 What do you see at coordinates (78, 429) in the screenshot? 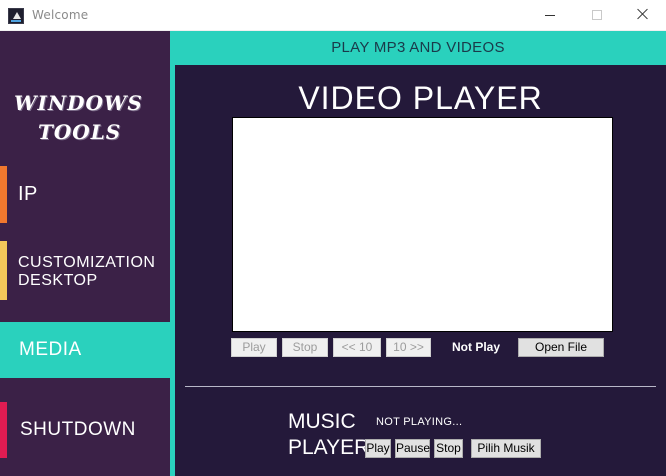
I see `sidebar-item-label: SHUTDOWN` at bounding box center [78, 429].